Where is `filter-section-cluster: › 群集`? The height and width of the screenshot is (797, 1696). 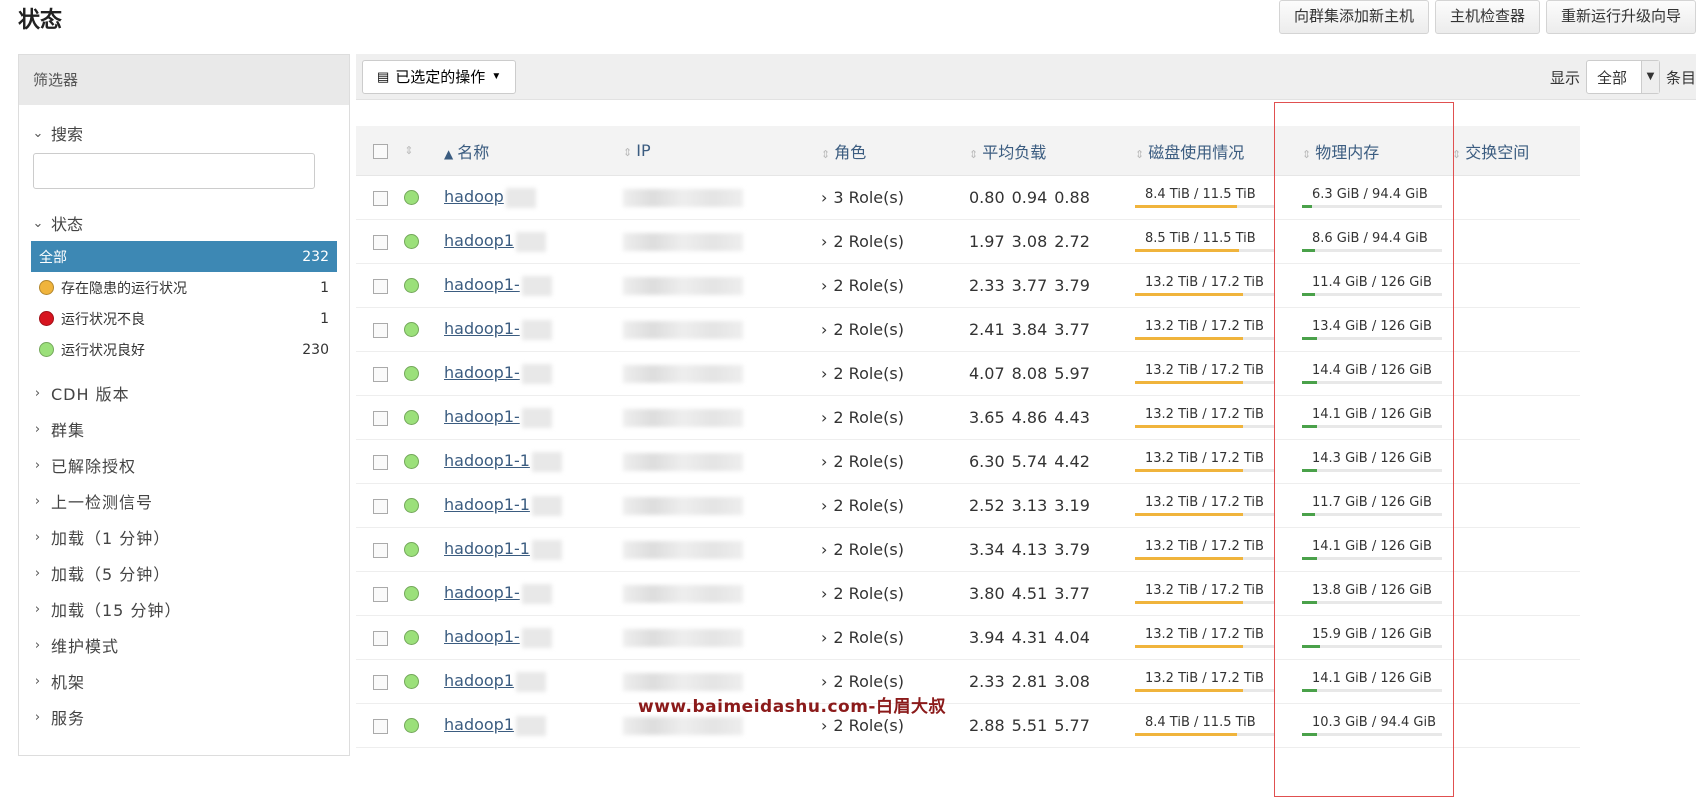
filter-section-cluster: › 群集 is located at coordinates (184, 429).